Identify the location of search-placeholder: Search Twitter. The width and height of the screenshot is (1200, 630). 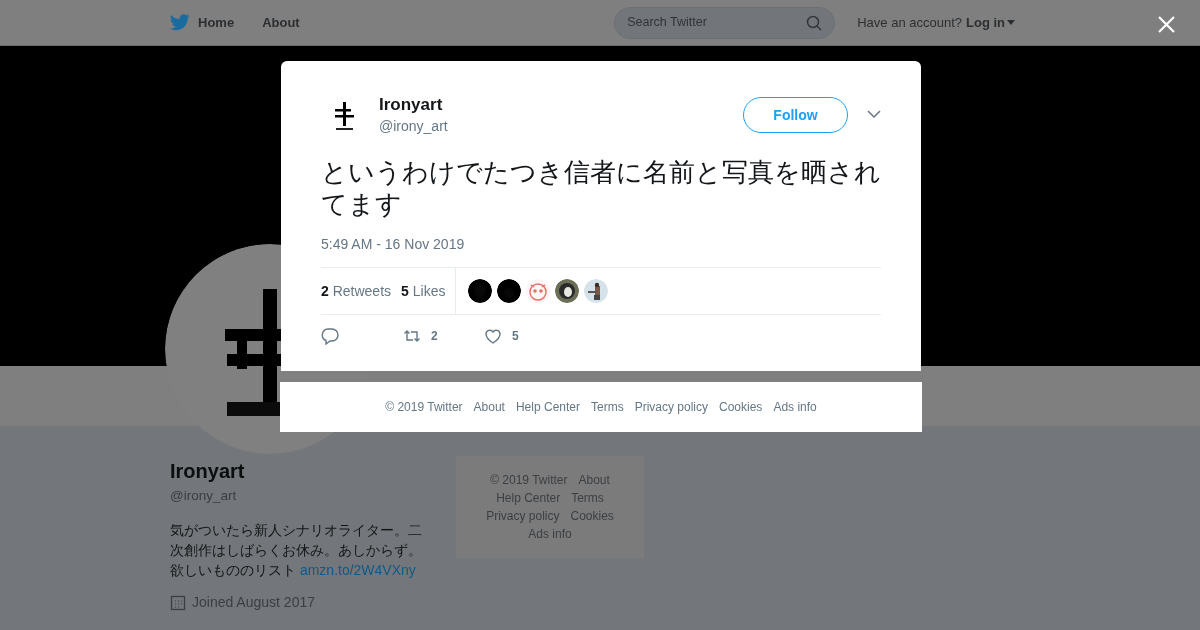
(667, 23).